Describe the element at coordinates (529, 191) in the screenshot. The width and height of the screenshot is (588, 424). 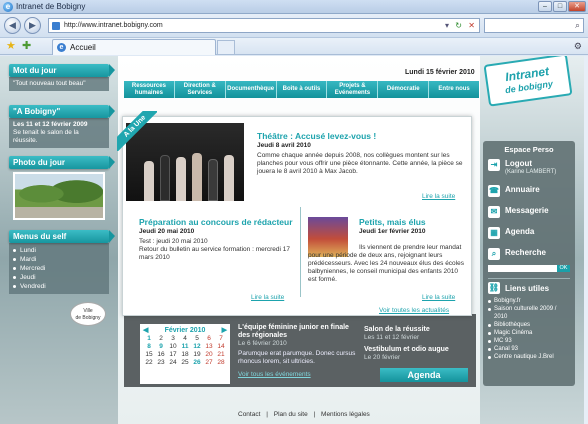
I see `annuaire-link: ☎ Annuaire` at that location.